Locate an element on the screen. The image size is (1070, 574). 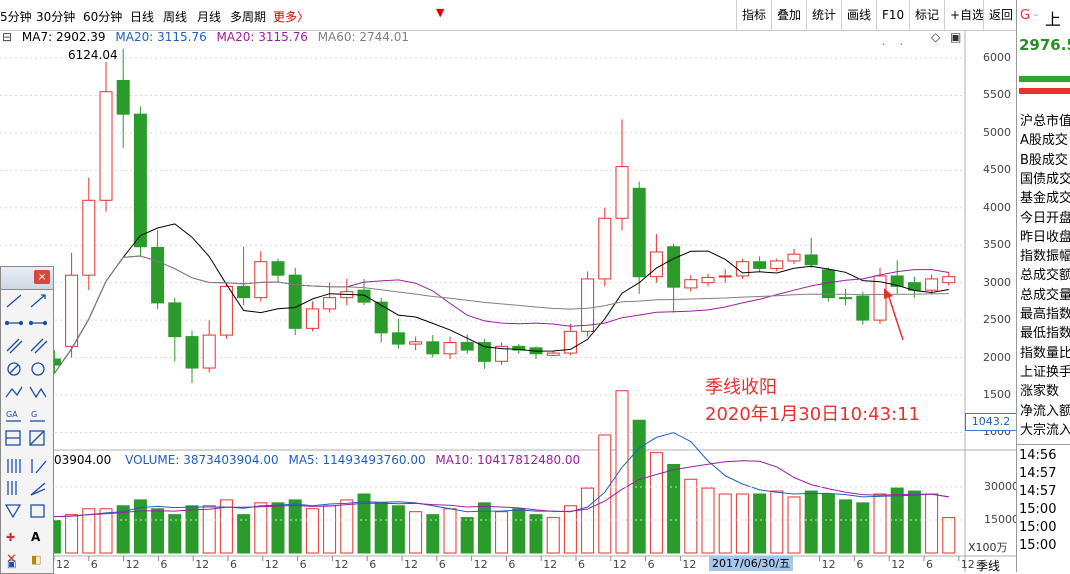
rect-tool-icon is located at coordinates (37, 511).